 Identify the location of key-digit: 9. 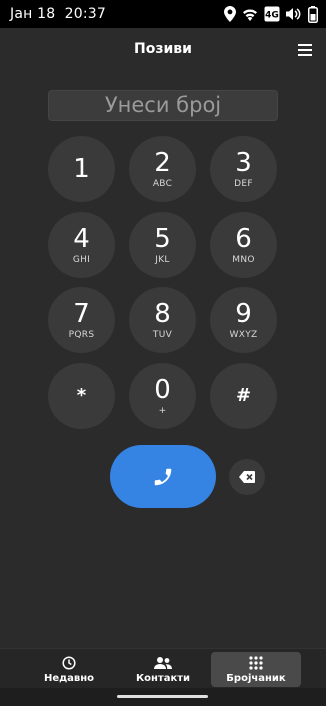
(243, 313).